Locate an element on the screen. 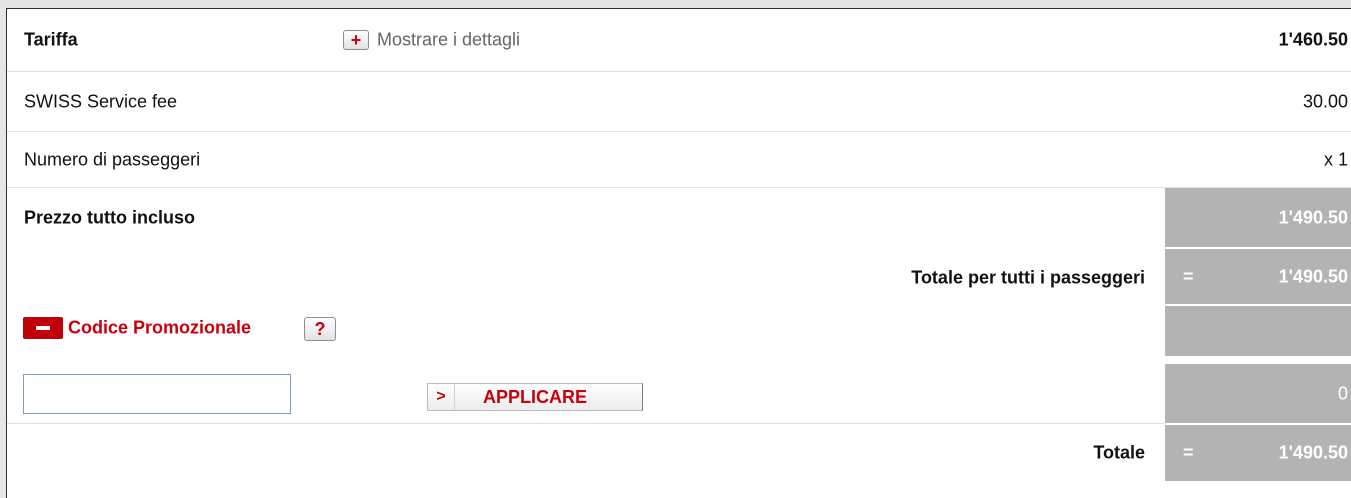 This screenshot has width=1351, height=498. promo-empty-cell is located at coordinates (1258, 333).